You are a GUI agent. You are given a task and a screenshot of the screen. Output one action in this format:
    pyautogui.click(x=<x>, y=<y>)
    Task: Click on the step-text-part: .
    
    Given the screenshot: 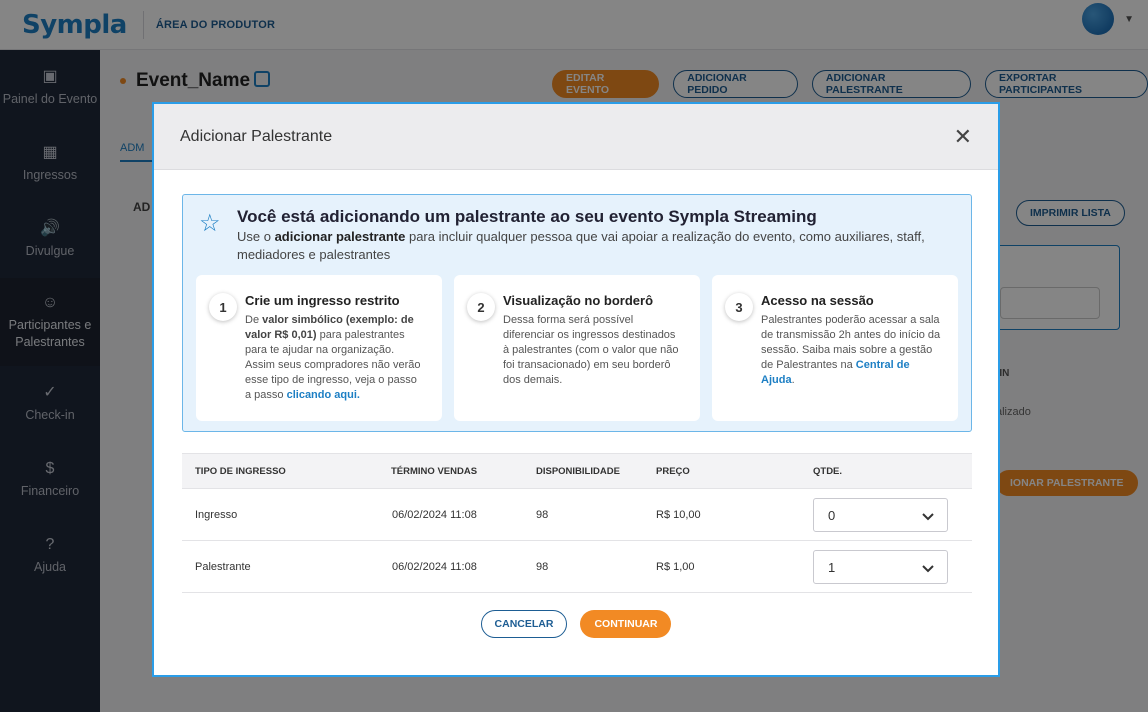 What is the action you would take?
    pyautogui.click(x=793, y=380)
    